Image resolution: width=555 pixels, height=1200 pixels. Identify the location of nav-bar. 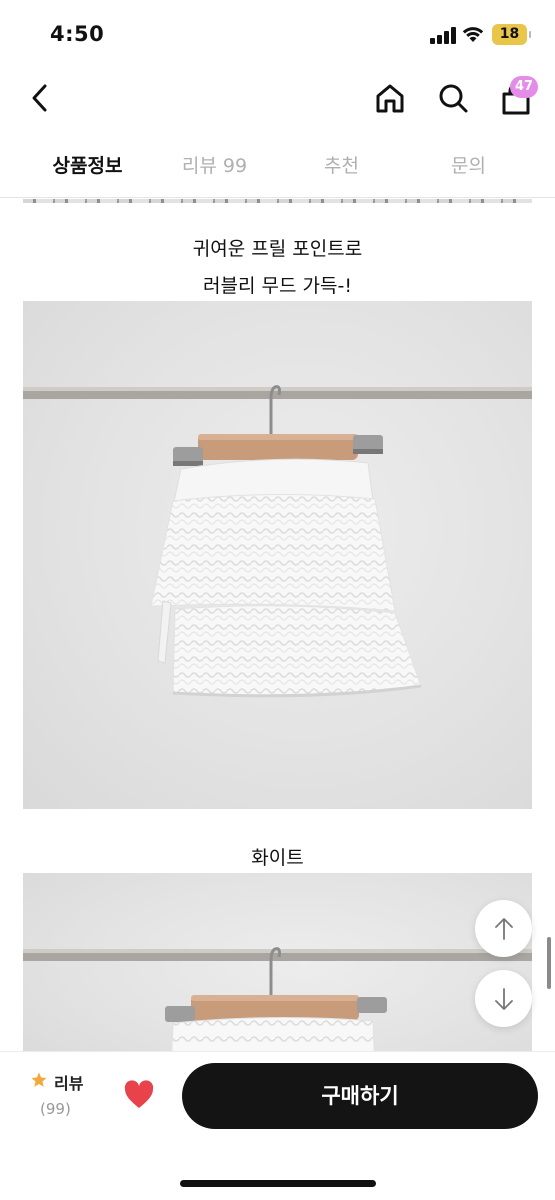
(277, 100).